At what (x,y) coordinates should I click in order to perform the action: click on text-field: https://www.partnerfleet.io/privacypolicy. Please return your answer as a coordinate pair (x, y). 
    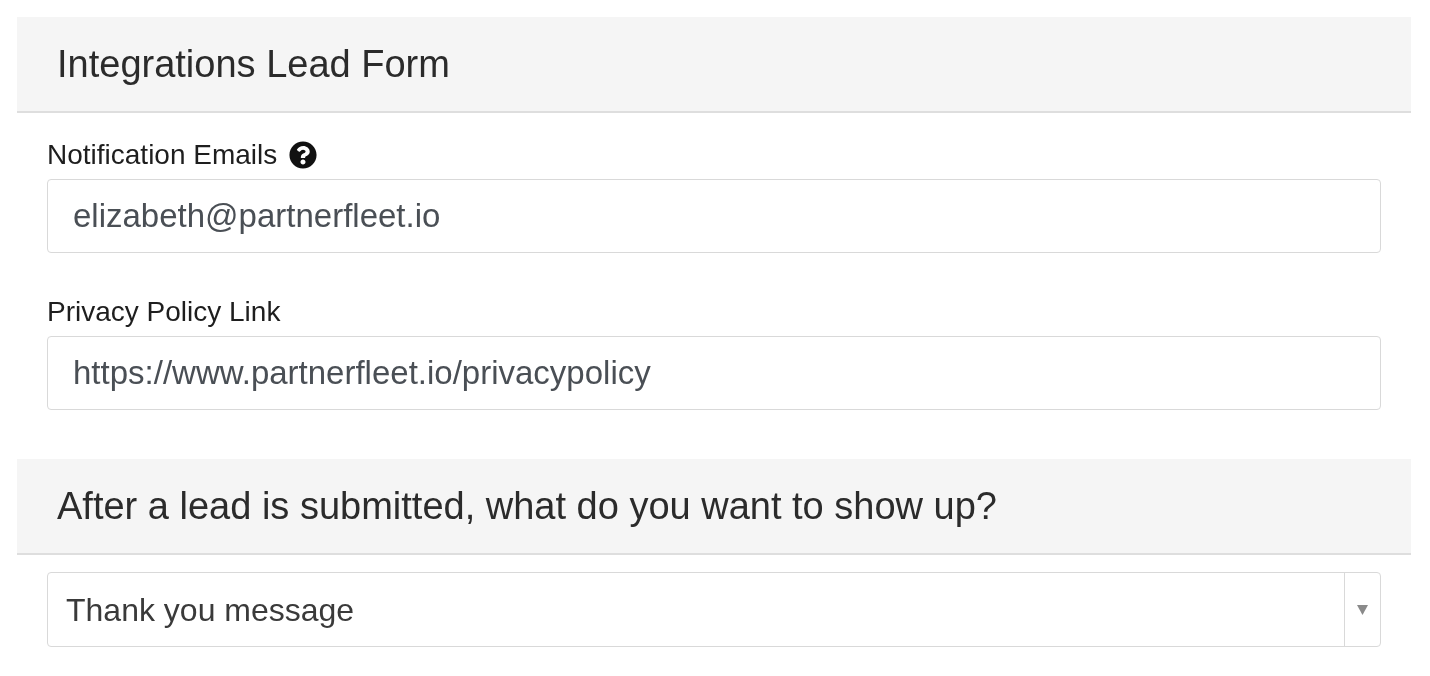
    Looking at the image, I should click on (714, 373).